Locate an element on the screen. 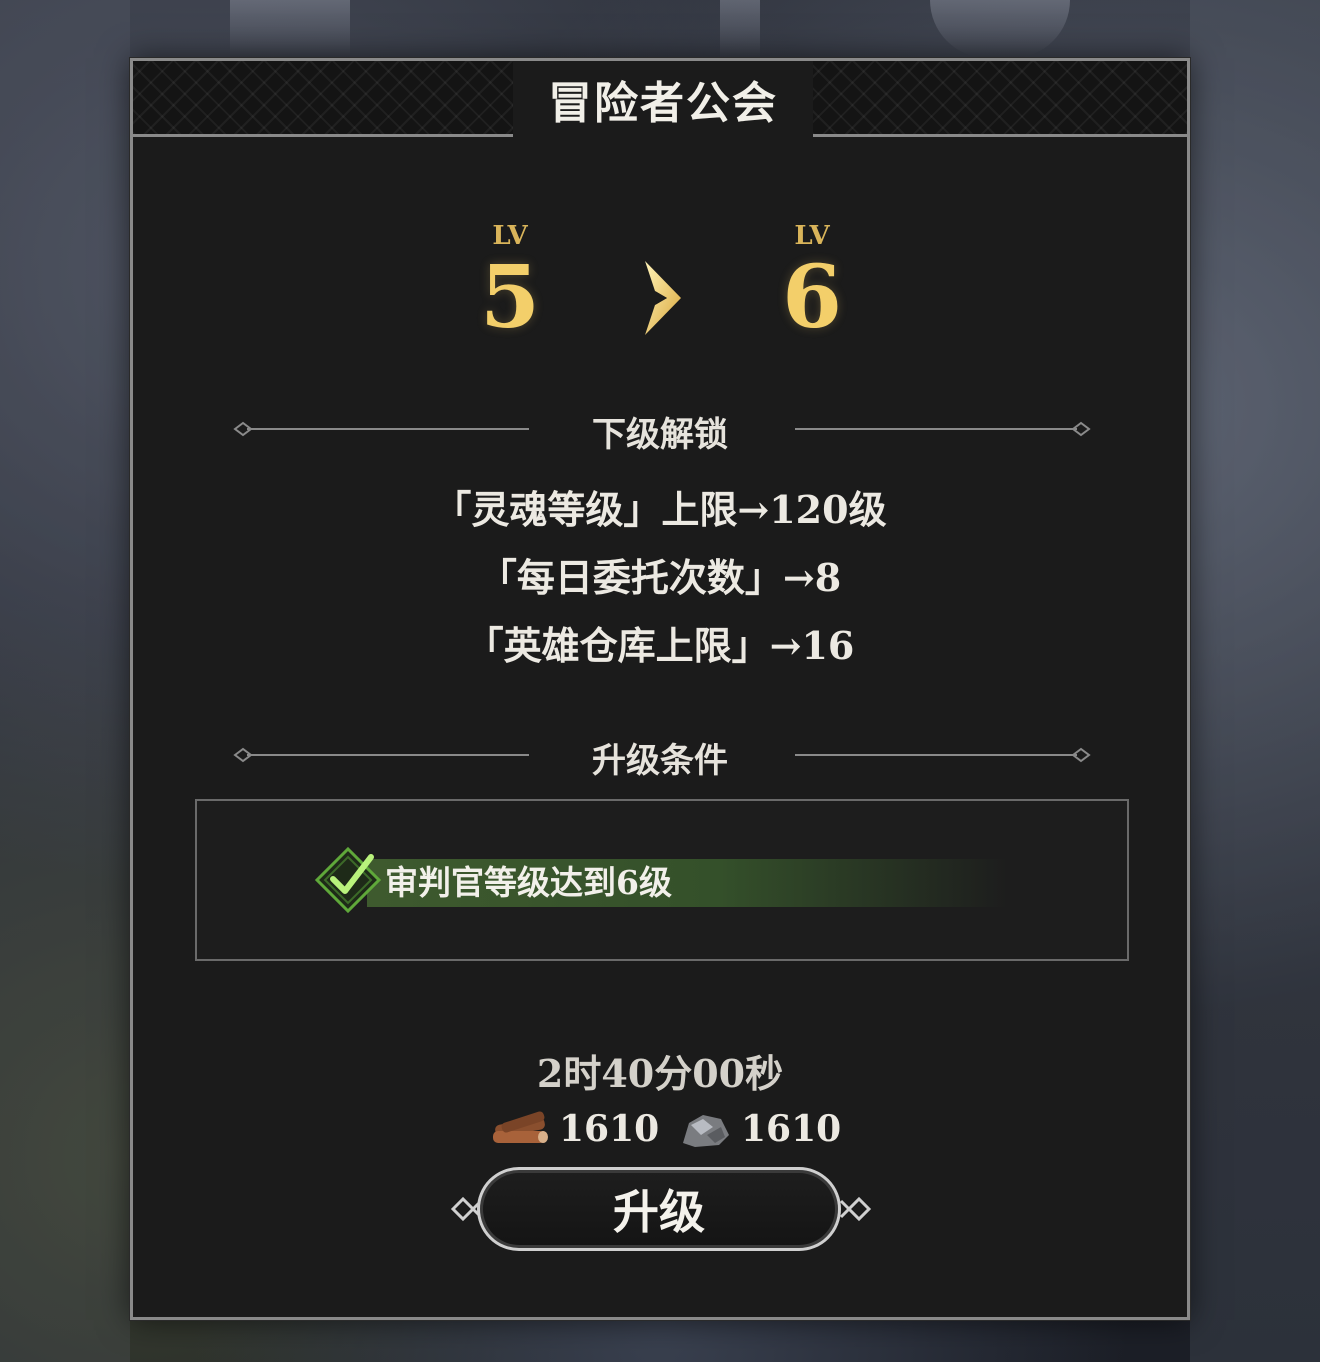  condition-text: 审判官等级达到6级 is located at coordinates (528, 882).